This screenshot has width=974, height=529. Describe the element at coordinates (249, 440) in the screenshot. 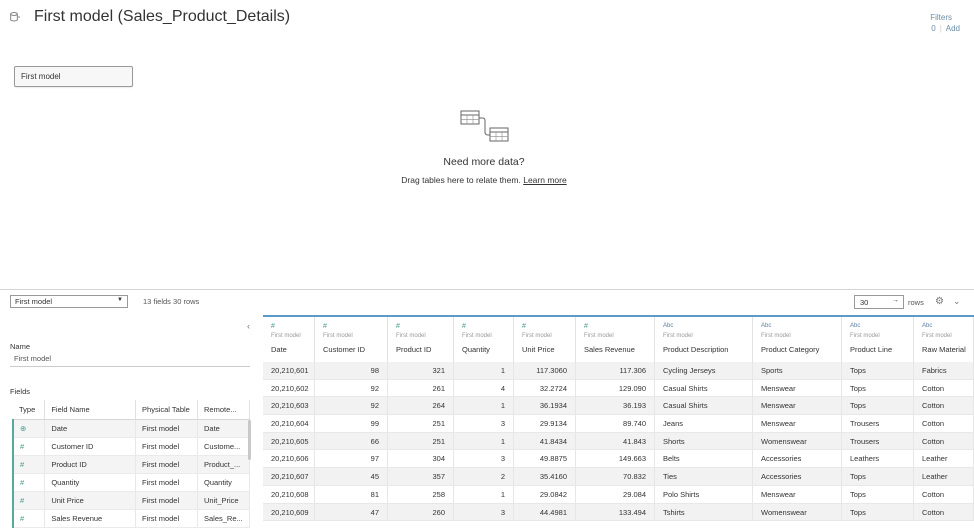

I see `fields-scrollbar` at that location.